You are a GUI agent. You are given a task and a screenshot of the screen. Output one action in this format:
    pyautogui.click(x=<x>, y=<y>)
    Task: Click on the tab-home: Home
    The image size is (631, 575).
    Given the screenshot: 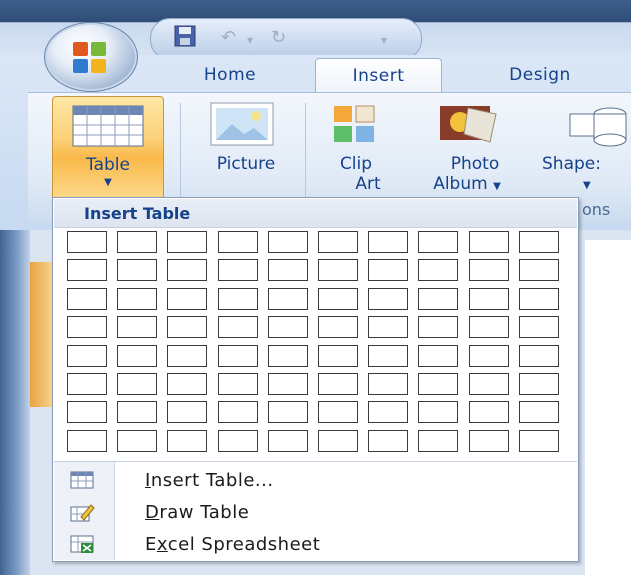 What is the action you would take?
    pyautogui.click(x=230, y=75)
    